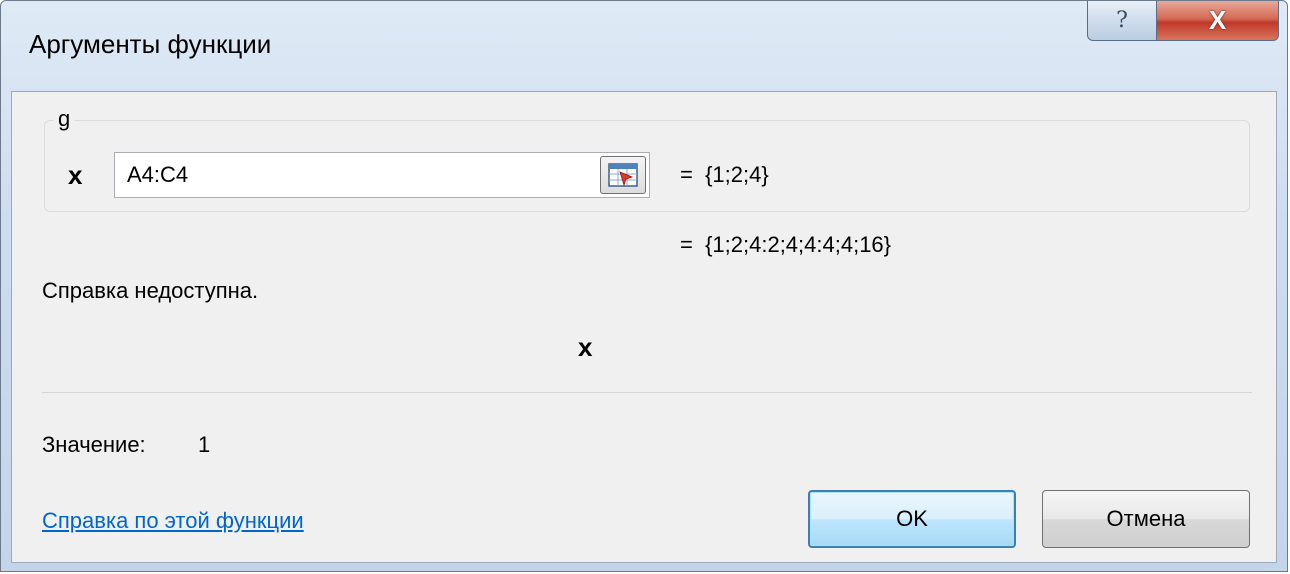 This screenshot has height=574, width=1290. I want to click on range-select-icon, so click(623, 175).